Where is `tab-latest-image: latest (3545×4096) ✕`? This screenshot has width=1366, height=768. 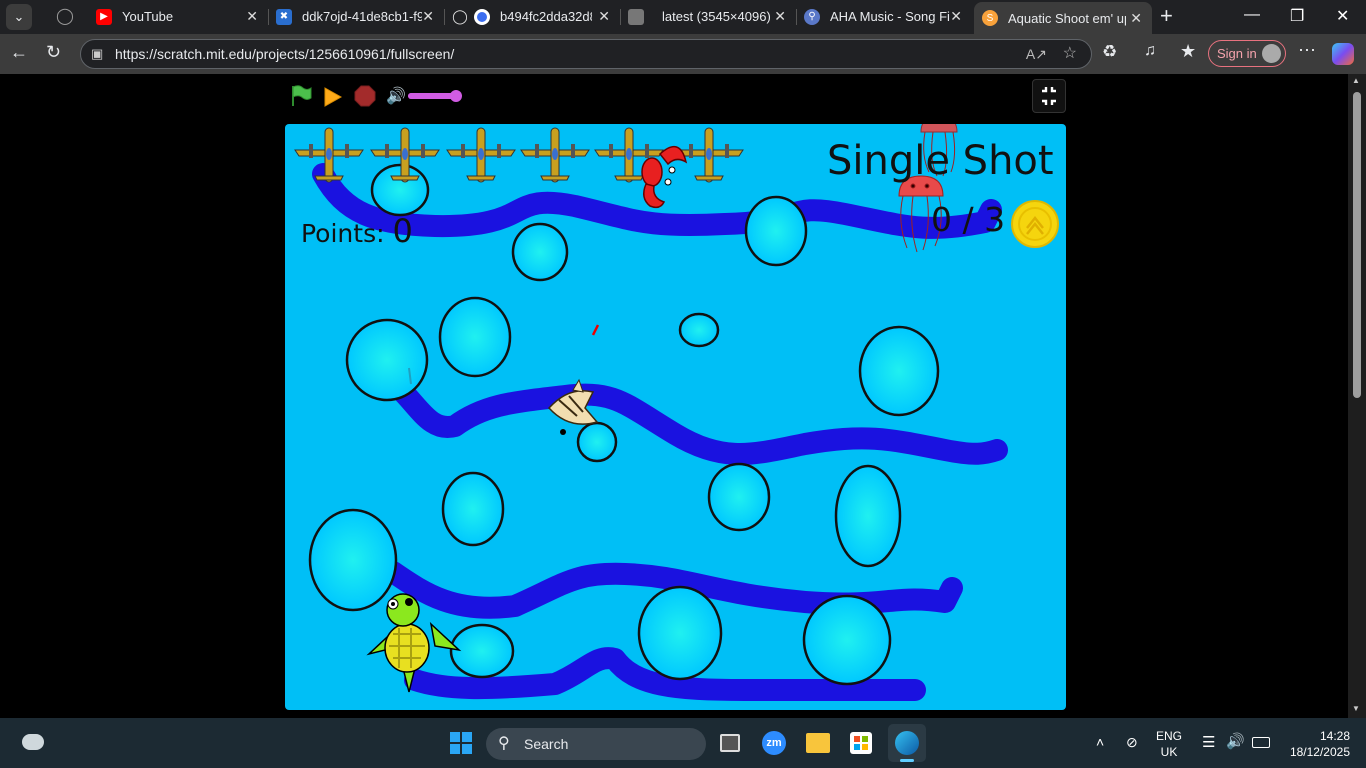 tab-latest-image: latest (3545×4096) ✕ is located at coordinates (708, 16).